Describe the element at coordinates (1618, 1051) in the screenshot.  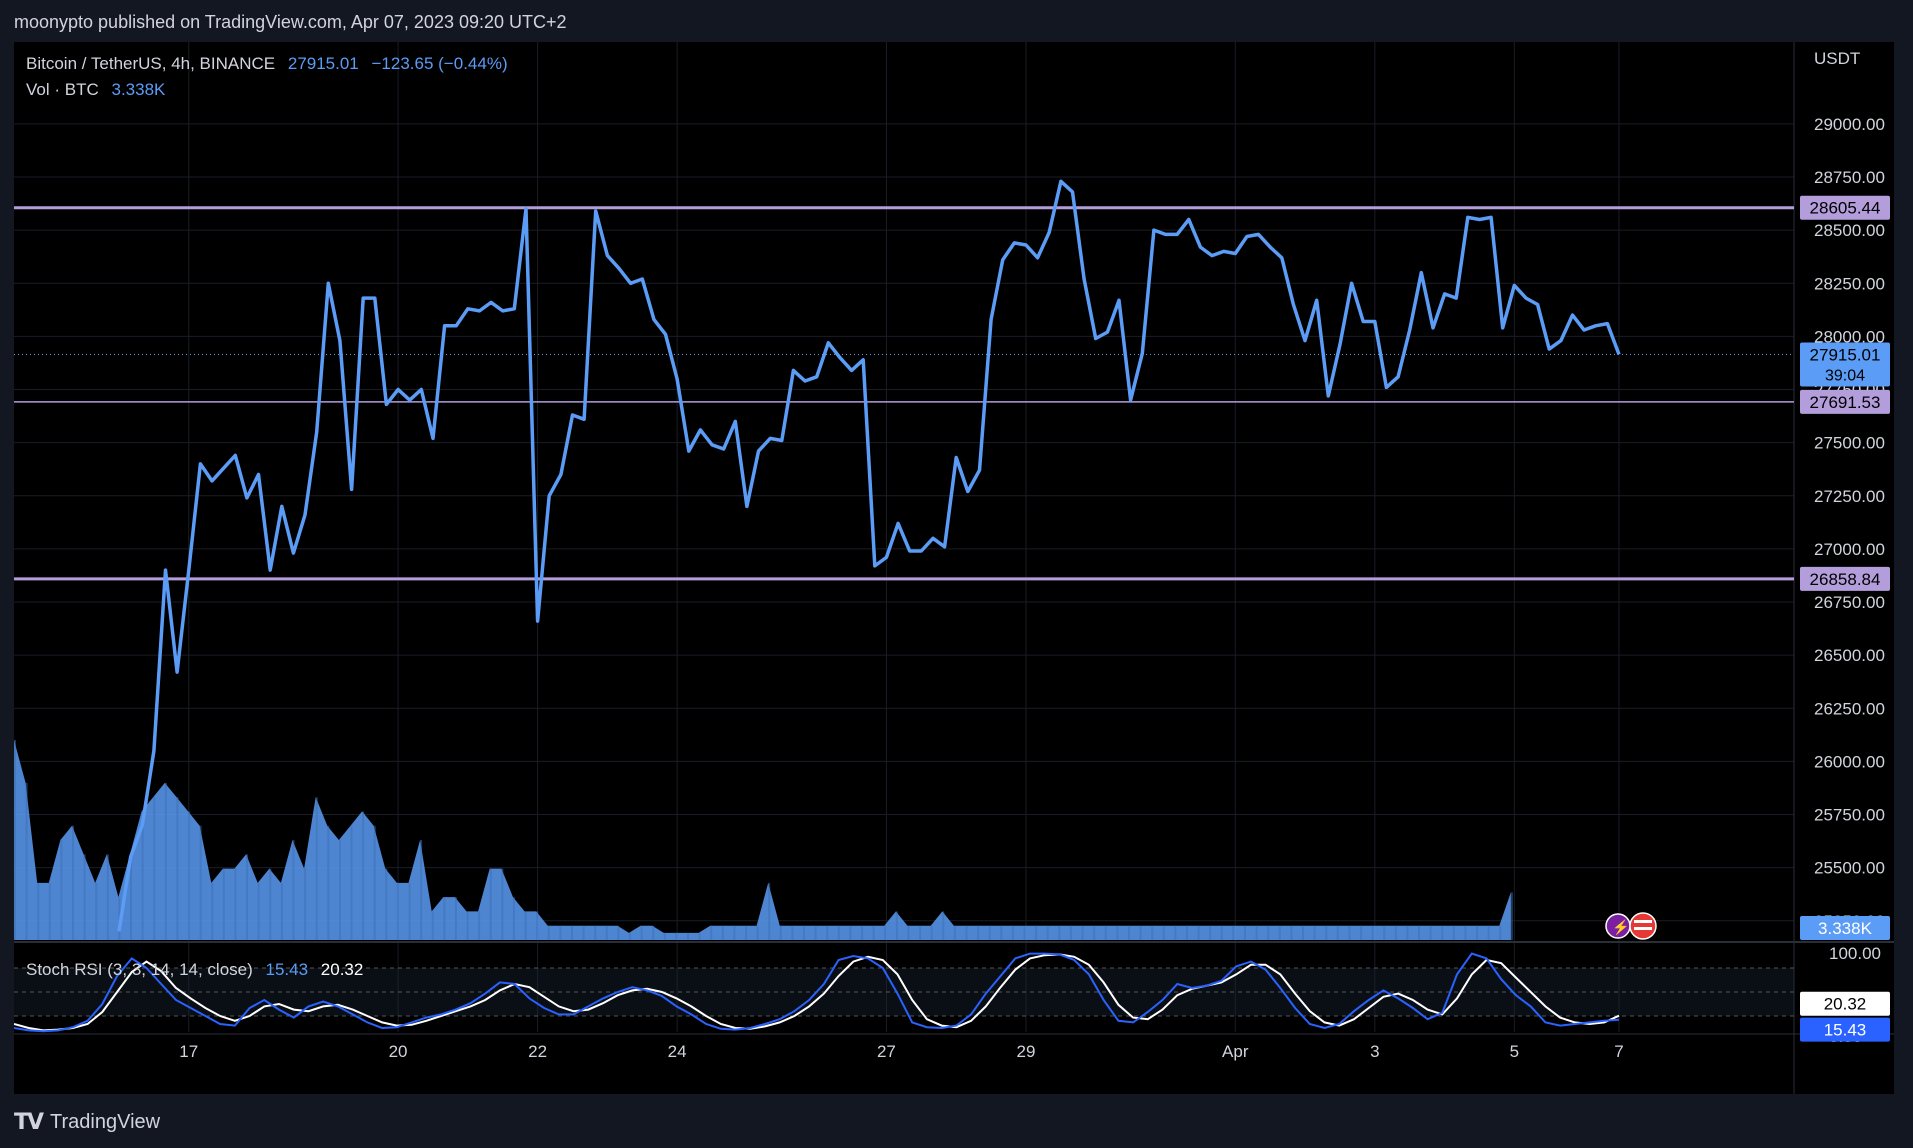
I see `time-tick-label: 7` at that location.